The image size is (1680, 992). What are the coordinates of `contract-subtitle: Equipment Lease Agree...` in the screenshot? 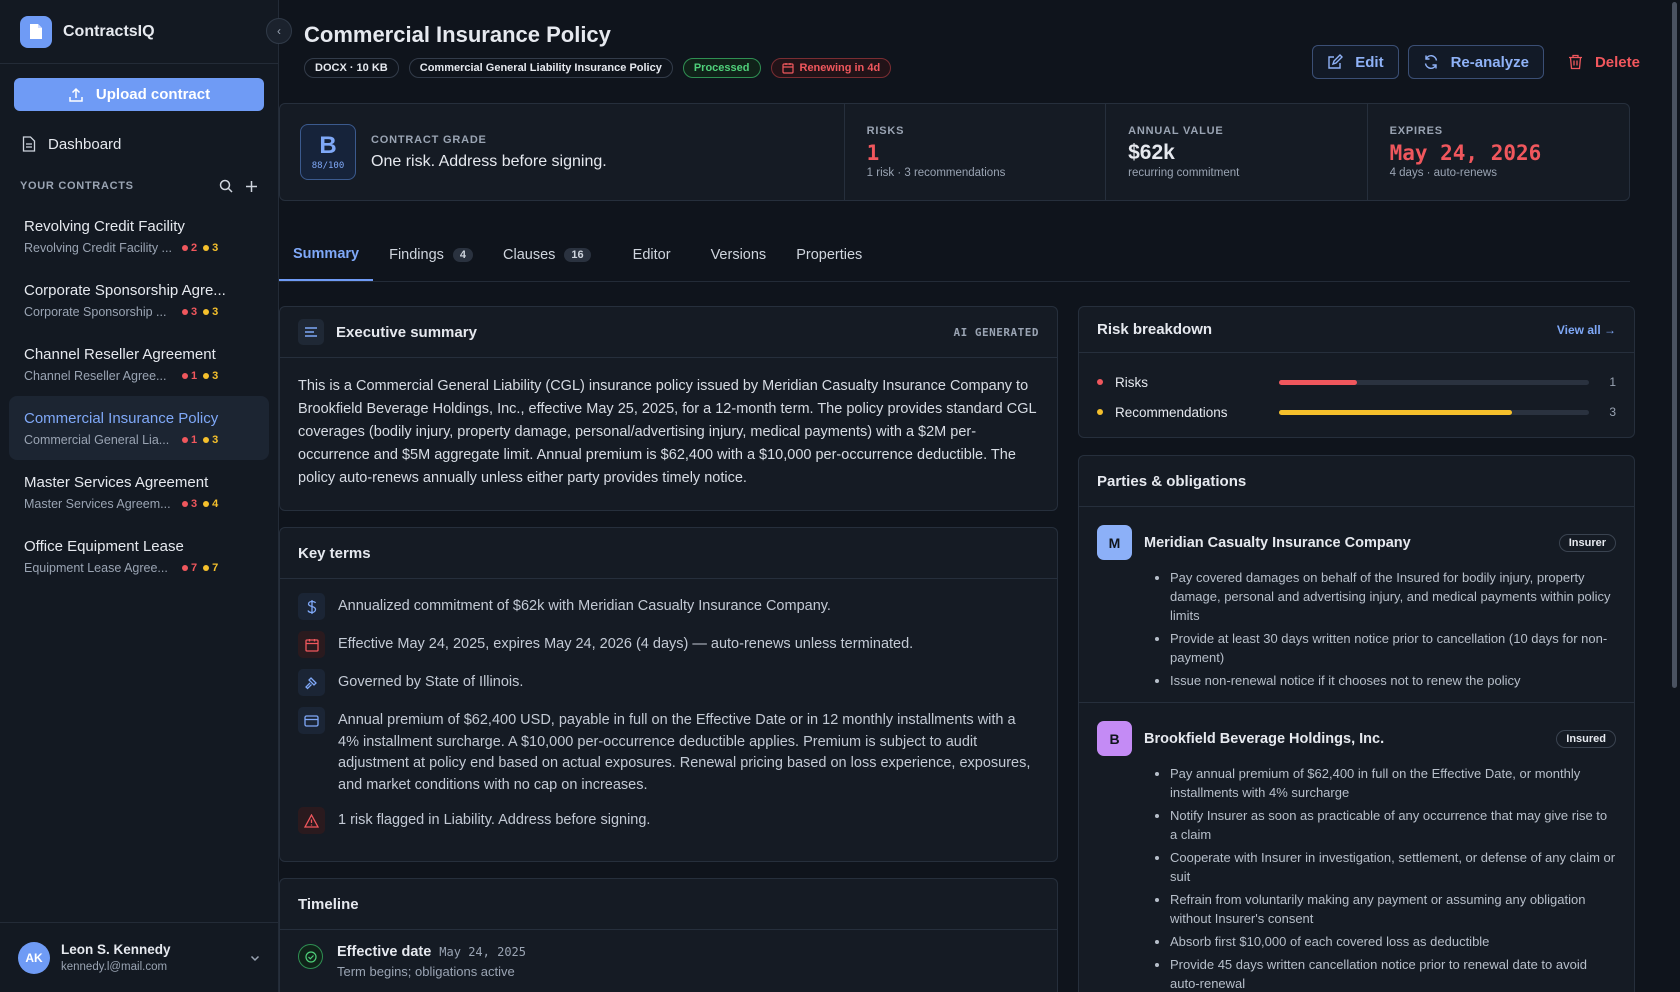 It's located at (96, 567).